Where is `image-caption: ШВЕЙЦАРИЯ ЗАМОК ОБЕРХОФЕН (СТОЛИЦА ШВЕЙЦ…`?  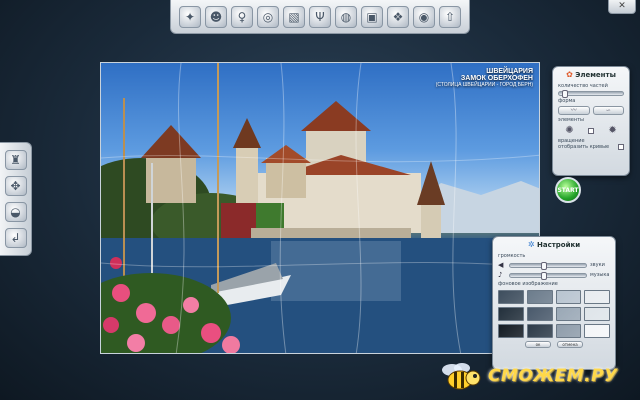 image-caption: ШВЕЙЦАРИЯ ЗАМОК ОБЕРХОФЕН (СТОЛИЦА ШВЕЙЦ… is located at coordinates (484, 78).